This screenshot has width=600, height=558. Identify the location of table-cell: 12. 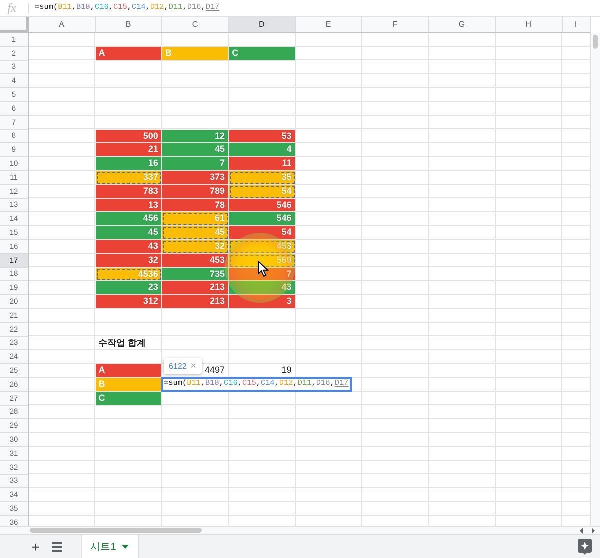
(196, 137).